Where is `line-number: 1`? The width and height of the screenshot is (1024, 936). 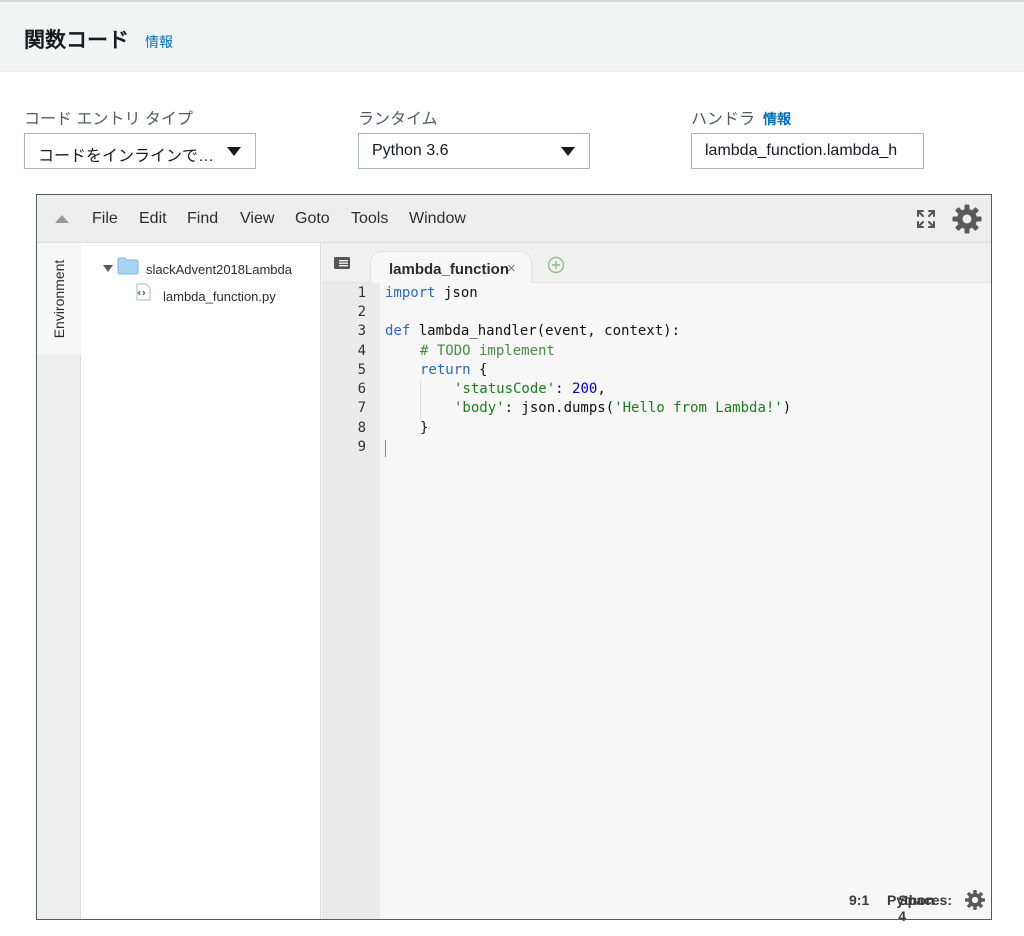 line-number: 1 is located at coordinates (361, 293).